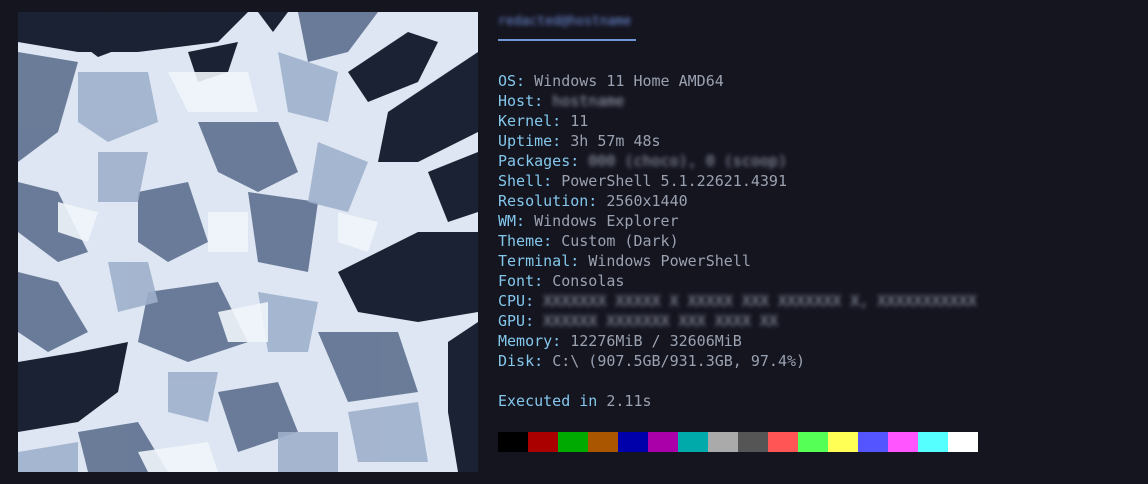  I want to click on executed-label: Executed in, so click(548, 401).